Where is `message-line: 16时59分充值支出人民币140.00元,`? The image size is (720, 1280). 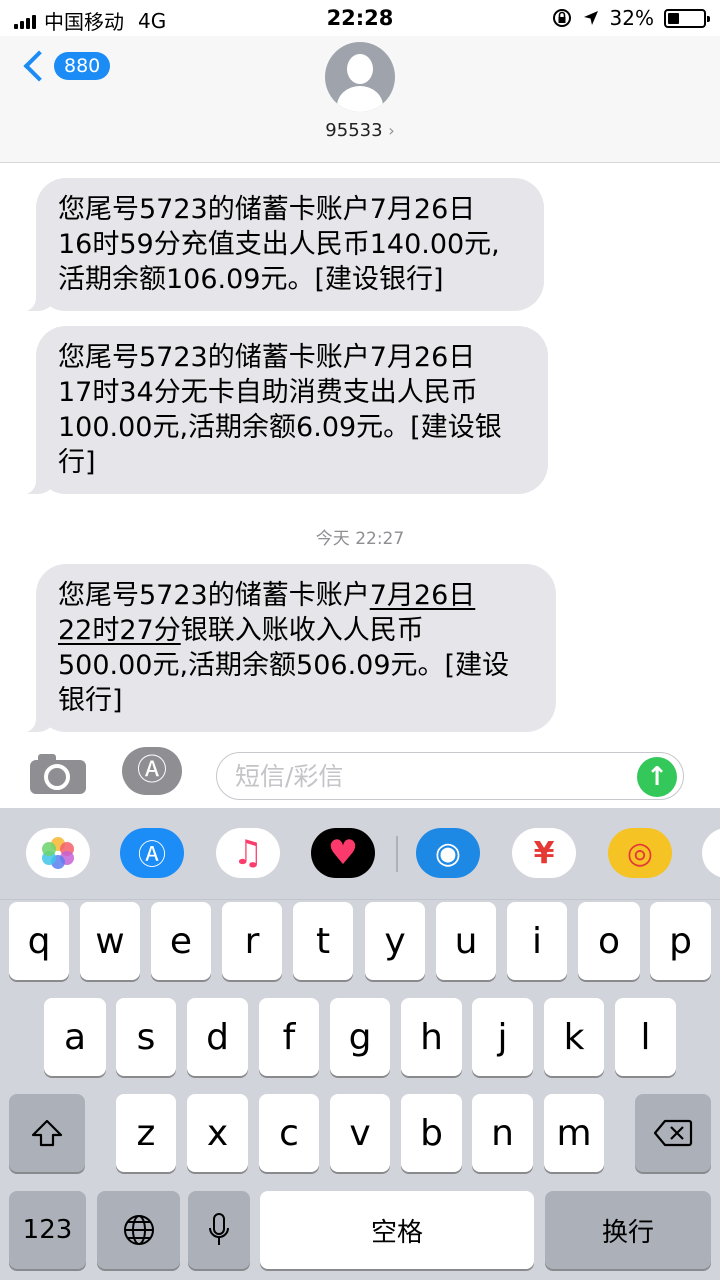 message-line: 16时59分充值支出人民币140.00元, is located at coordinates (279, 244).